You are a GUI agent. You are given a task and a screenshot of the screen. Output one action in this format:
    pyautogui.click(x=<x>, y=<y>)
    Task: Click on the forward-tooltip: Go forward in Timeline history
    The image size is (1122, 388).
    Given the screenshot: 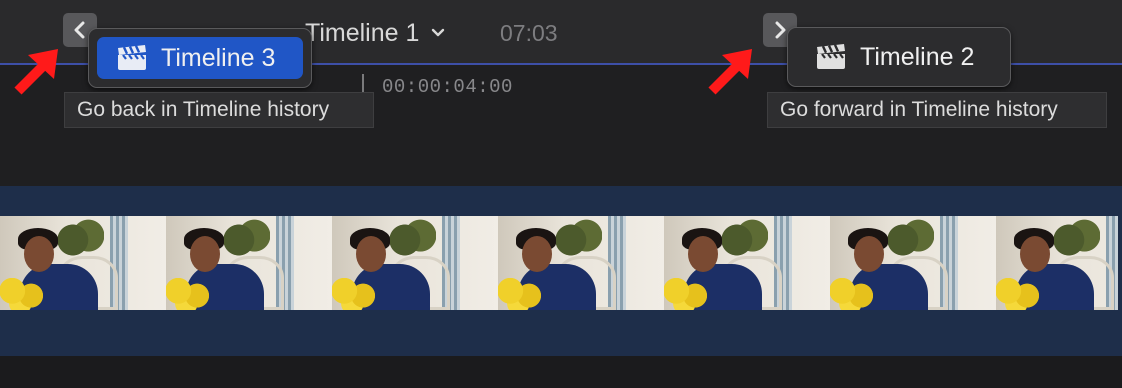 What is the action you would take?
    pyautogui.click(x=937, y=110)
    